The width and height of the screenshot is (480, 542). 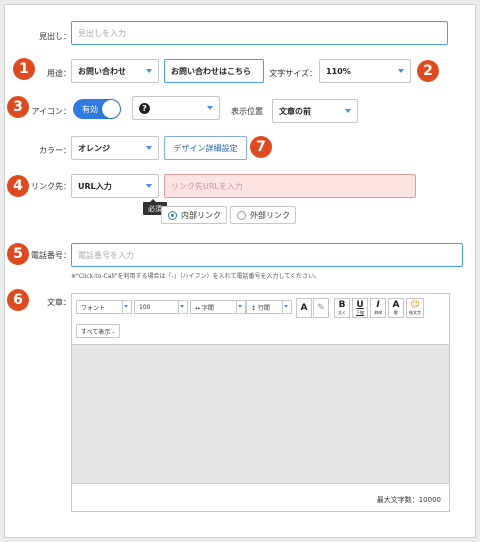 I want to click on link-label: リンク先：, so click(x=51, y=186).